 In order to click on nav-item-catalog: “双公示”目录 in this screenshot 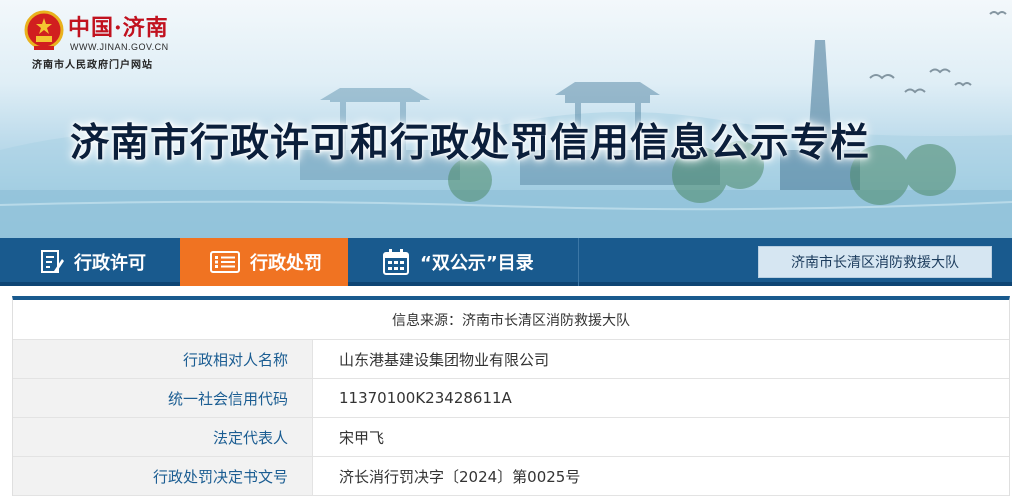, I will do `click(463, 262)`.